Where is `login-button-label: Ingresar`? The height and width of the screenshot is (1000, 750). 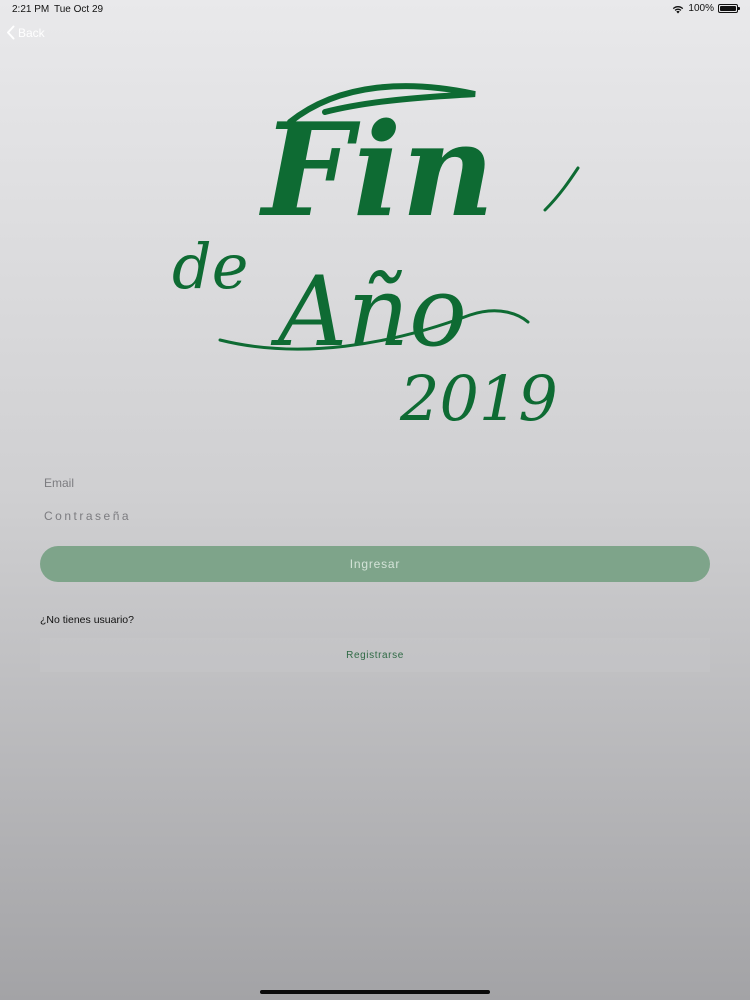 login-button-label: Ingresar is located at coordinates (375, 564).